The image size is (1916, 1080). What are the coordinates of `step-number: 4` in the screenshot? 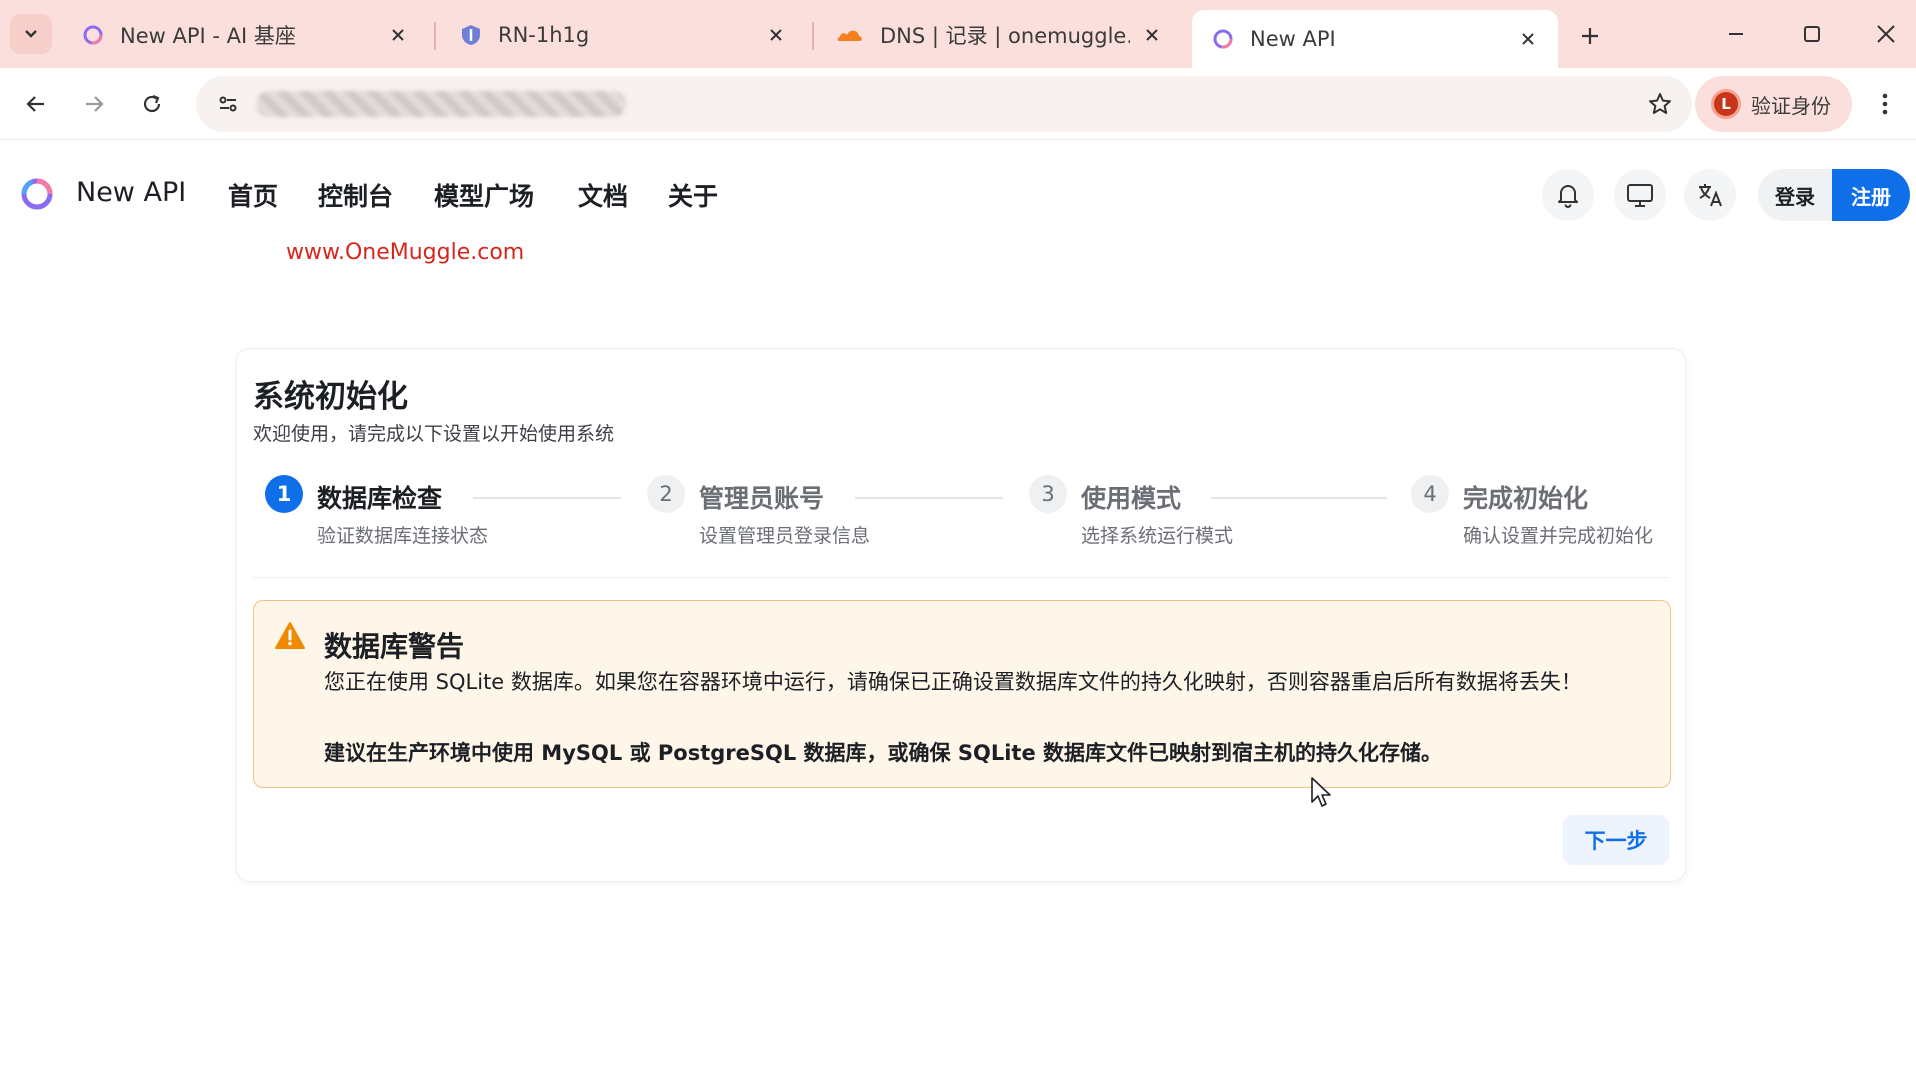 It's located at (1430, 494).